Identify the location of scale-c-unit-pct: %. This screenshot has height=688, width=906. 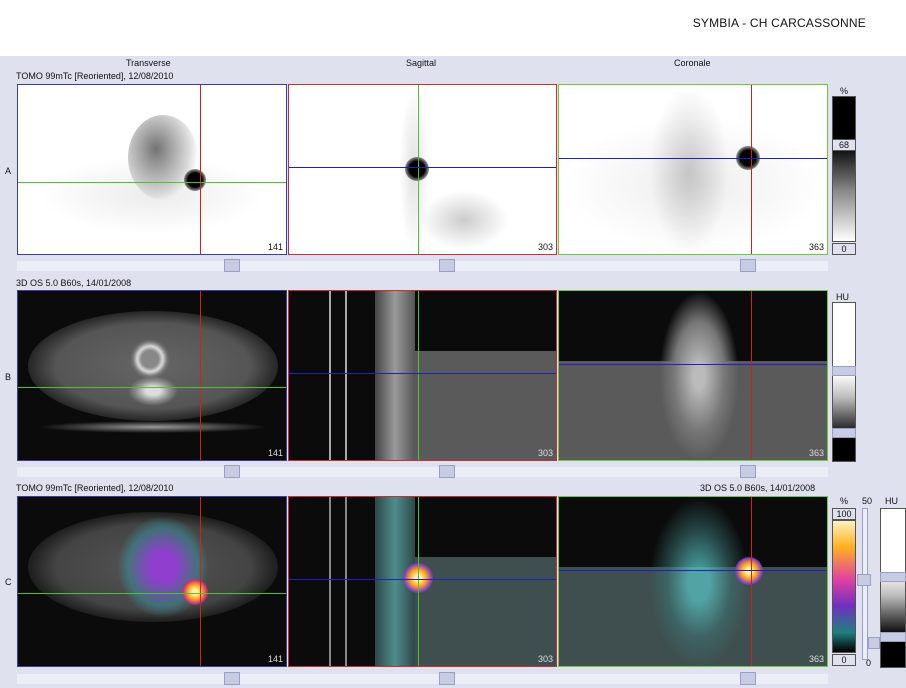
(844, 501).